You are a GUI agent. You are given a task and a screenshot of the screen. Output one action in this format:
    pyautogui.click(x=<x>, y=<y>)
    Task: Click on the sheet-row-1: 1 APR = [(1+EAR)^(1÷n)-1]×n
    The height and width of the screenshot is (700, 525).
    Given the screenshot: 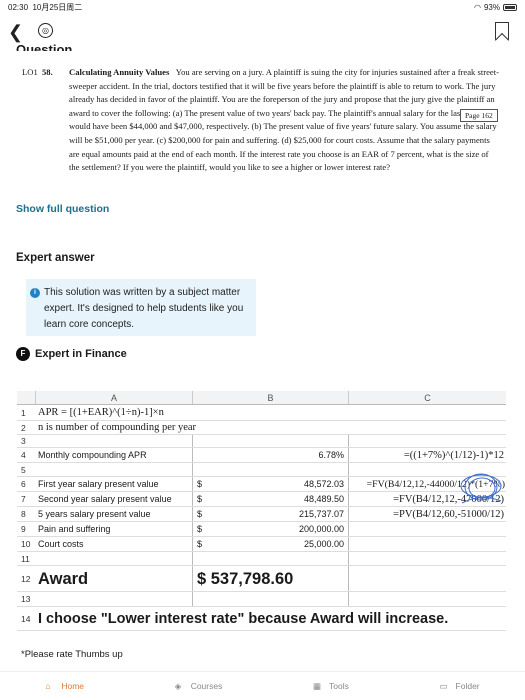 What is the action you would take?
    pyautogui.click(x=261, y=413)
    